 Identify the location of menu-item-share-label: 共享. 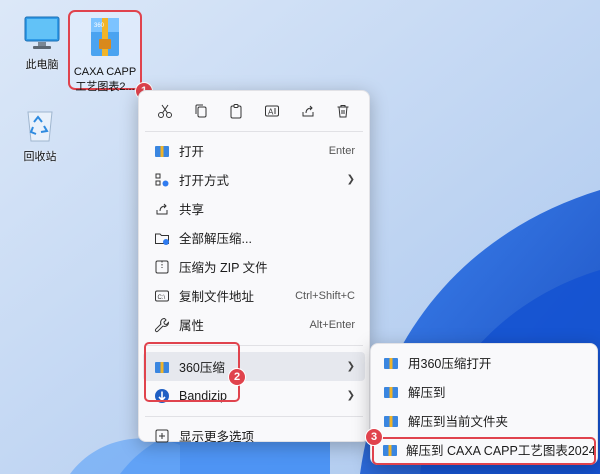
(192, 210).